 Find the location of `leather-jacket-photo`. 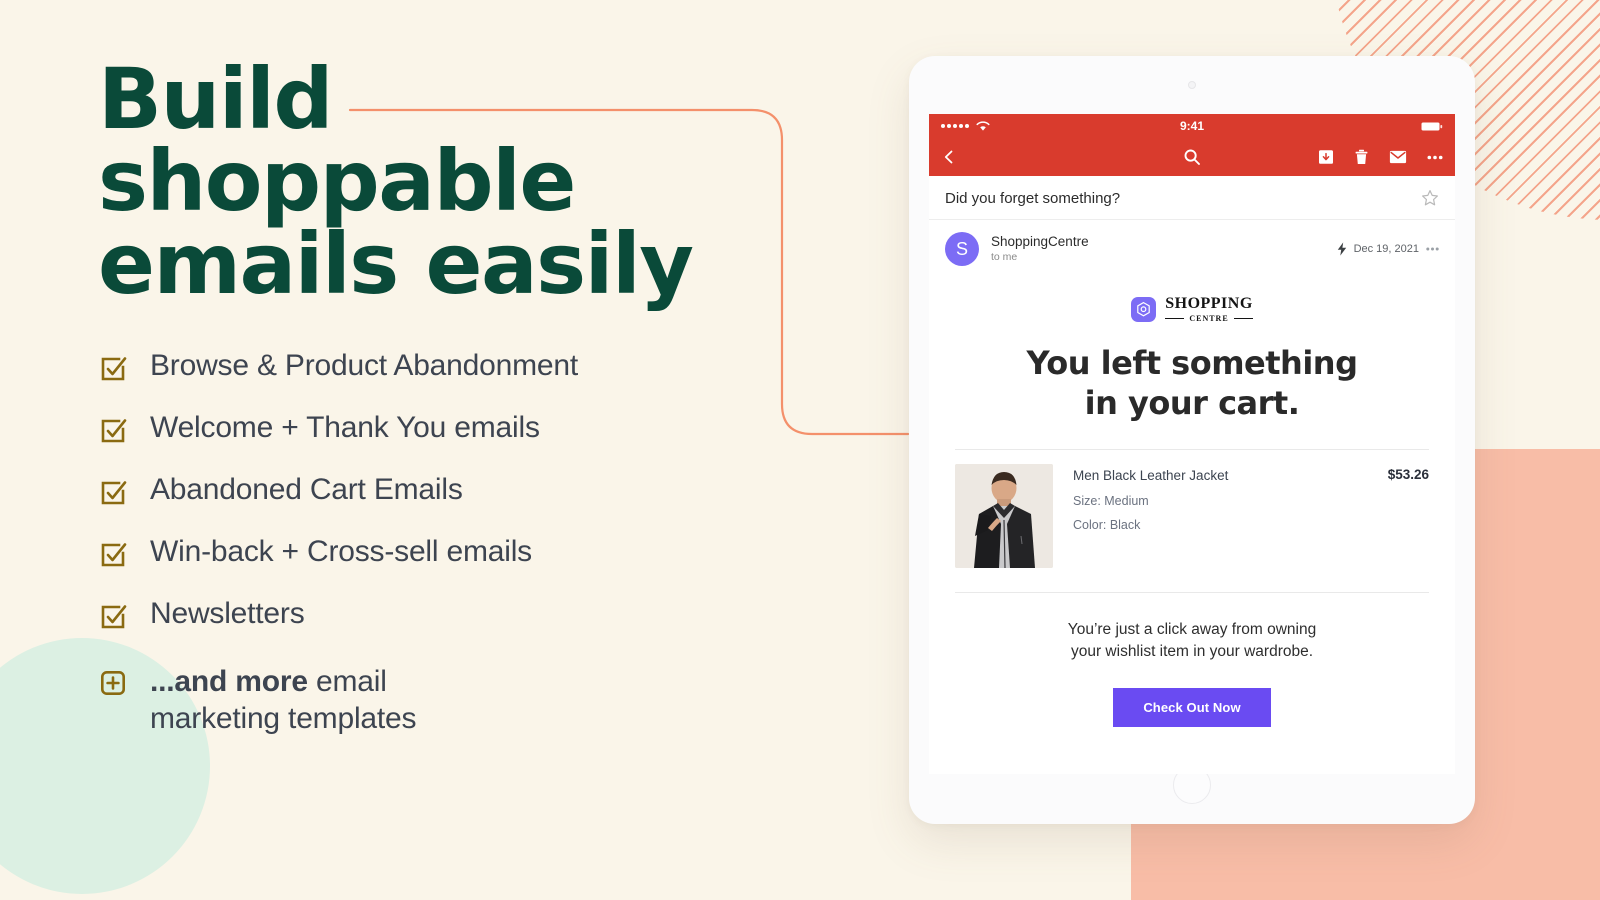

leather-jacket-photo is located at coordinates (1004, 516).